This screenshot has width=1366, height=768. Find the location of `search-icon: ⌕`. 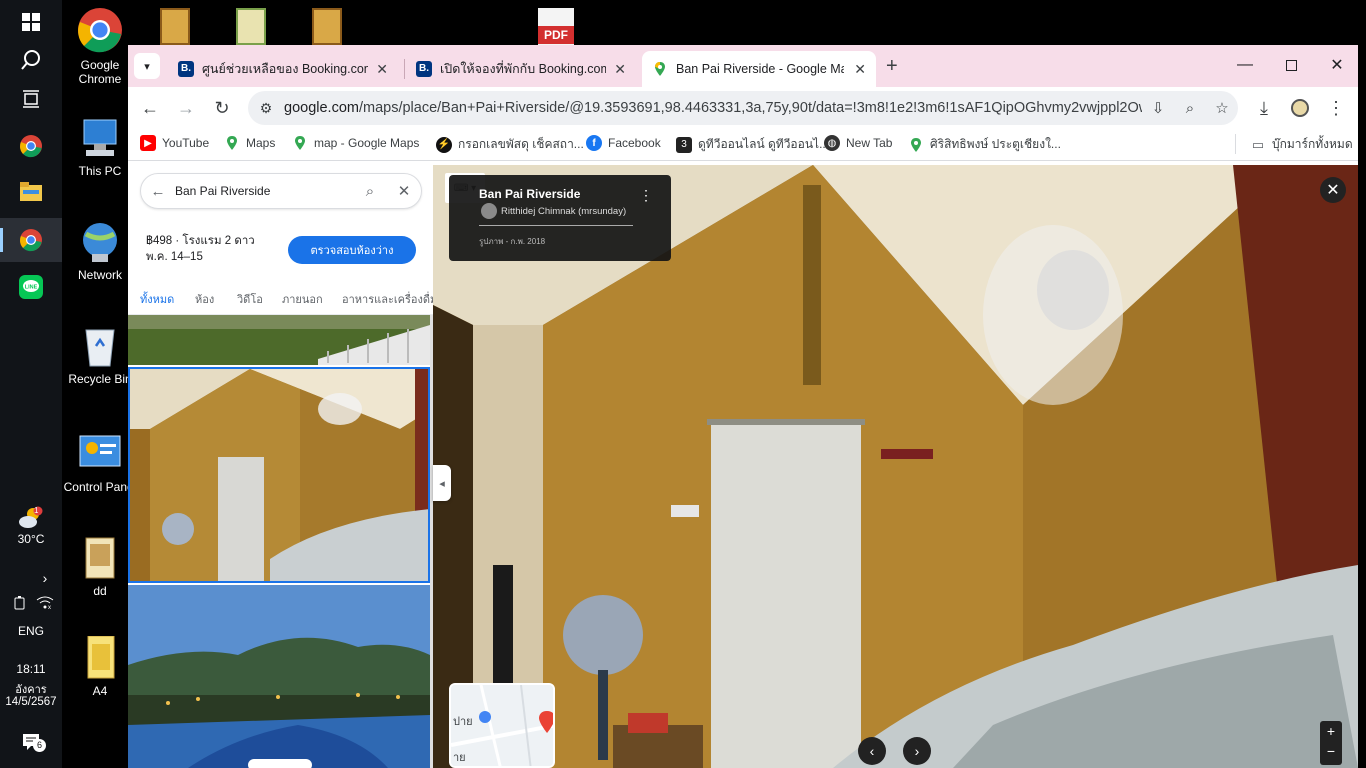

search-icon: ⌕ is located at coordinates (370, 191).